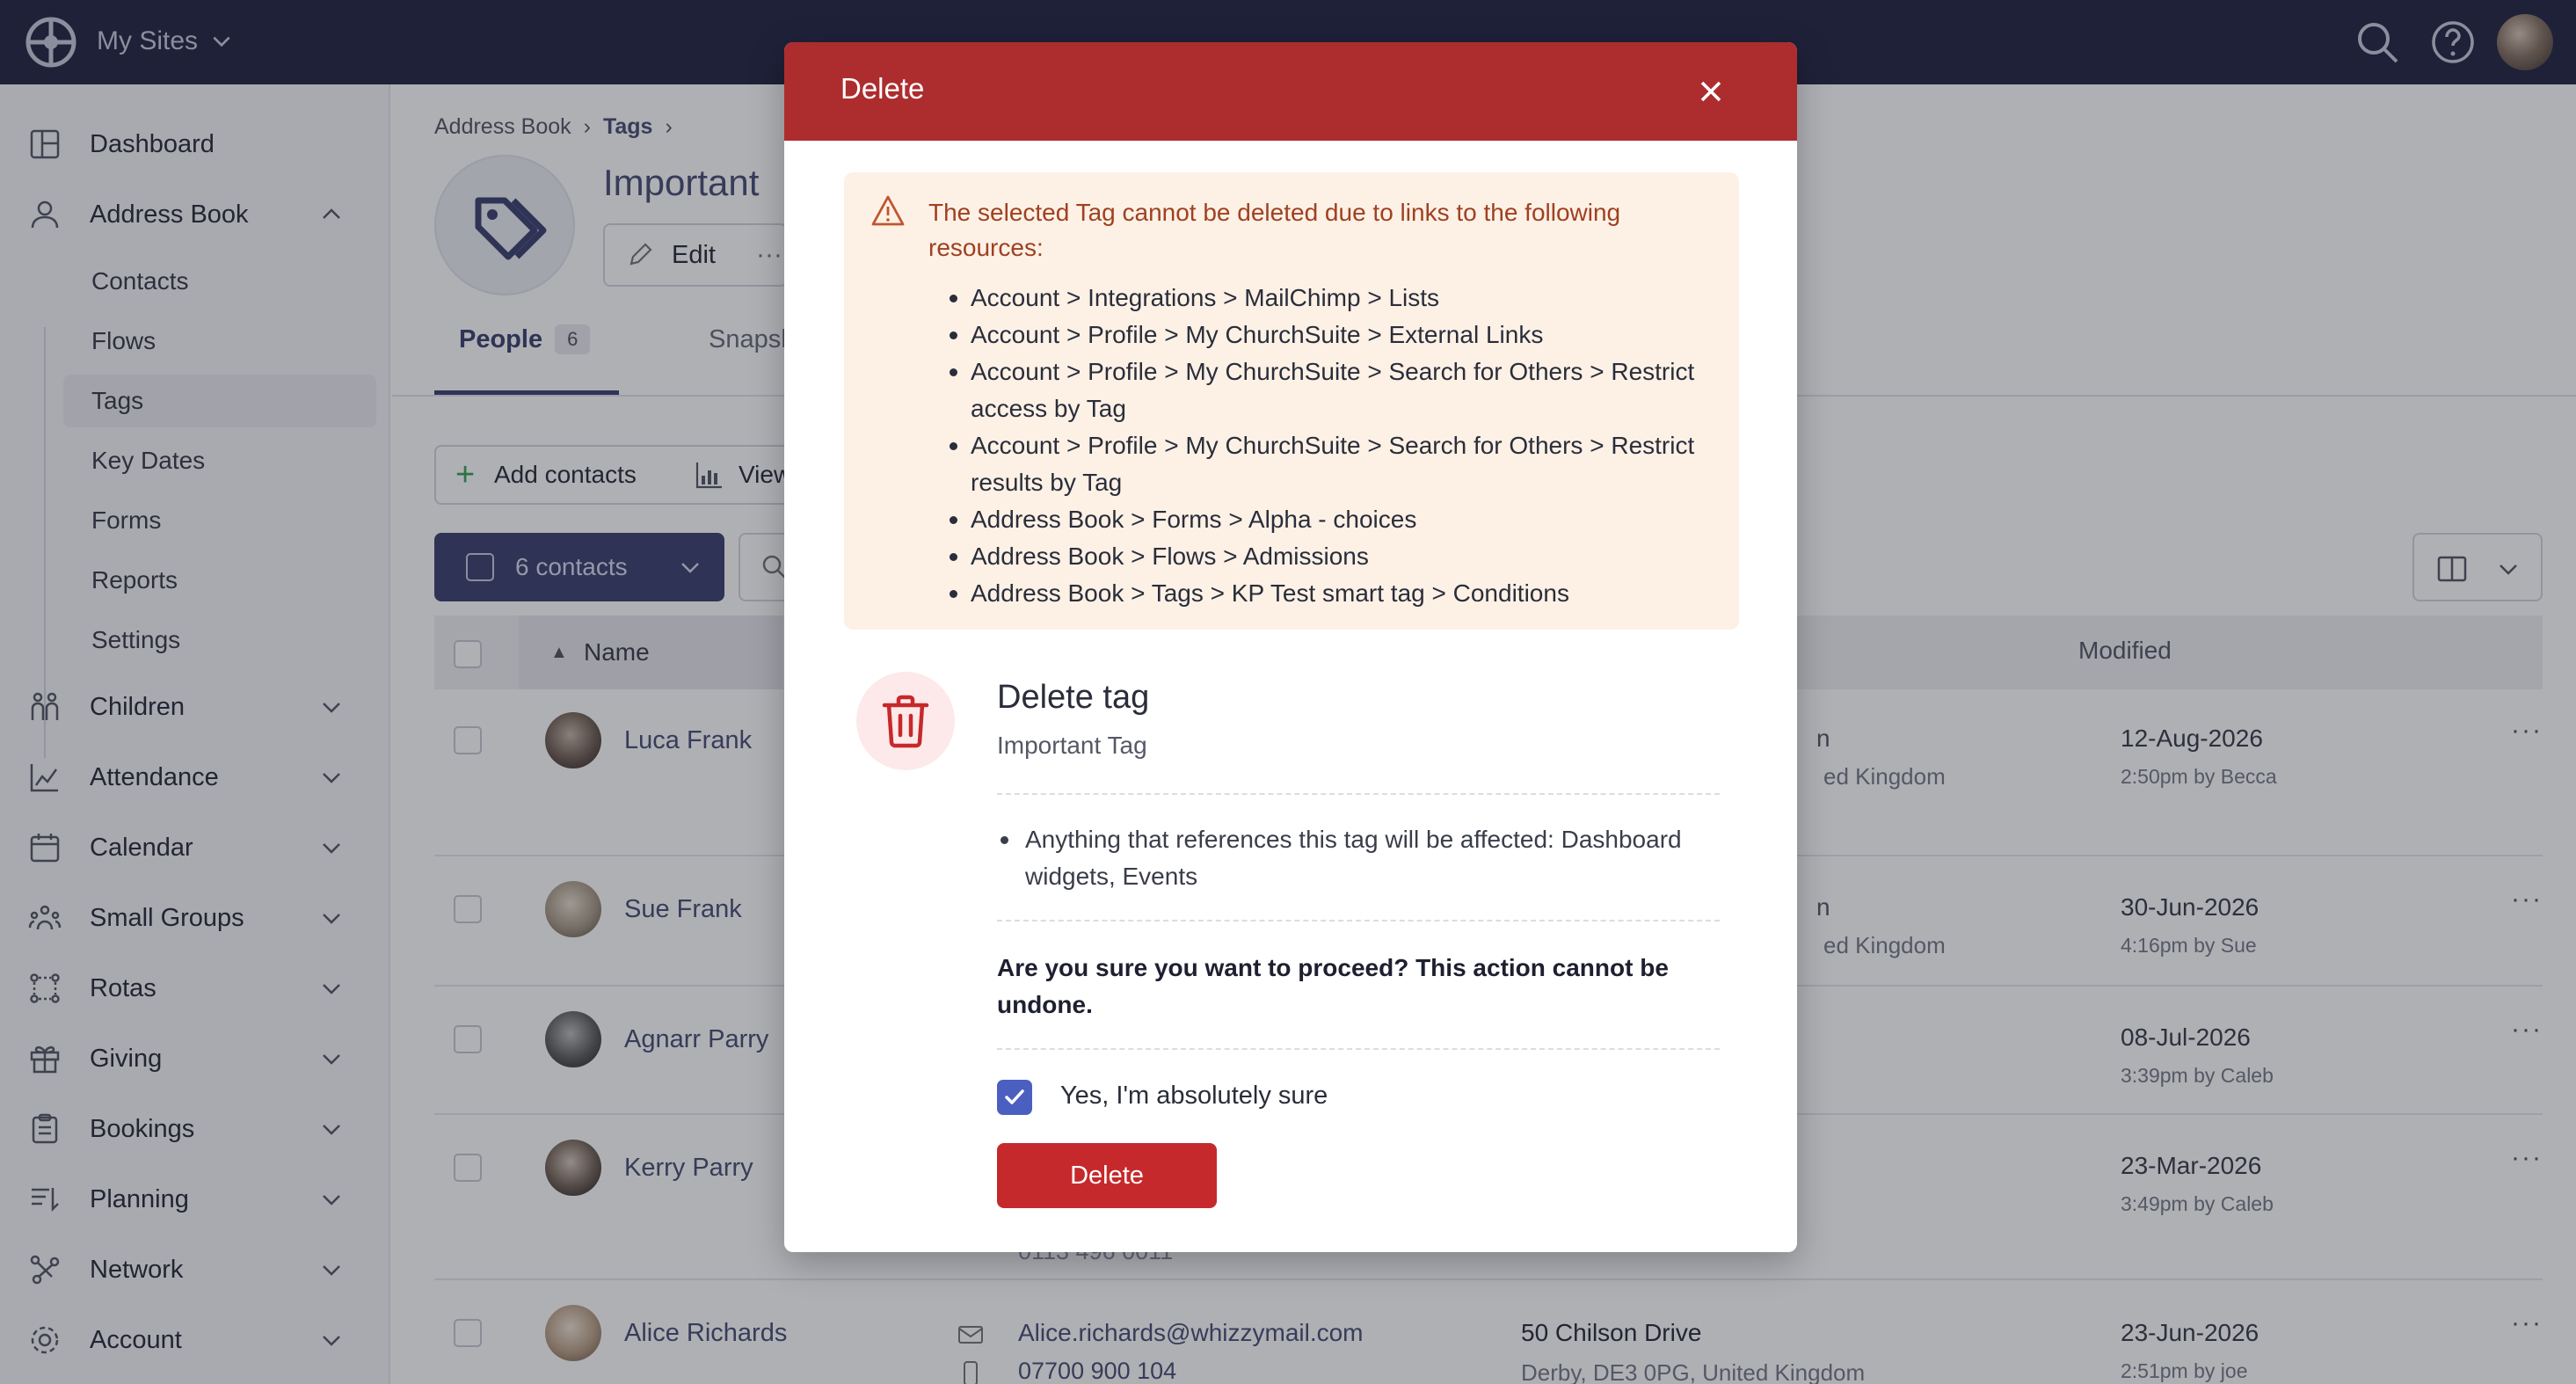 The image size is (2576, 1384). Describe the element at coordinates (1194, 1096) in the screenshot. I see `confirm-checkbox-label: Yes, I'm absolutely sure` at that location.